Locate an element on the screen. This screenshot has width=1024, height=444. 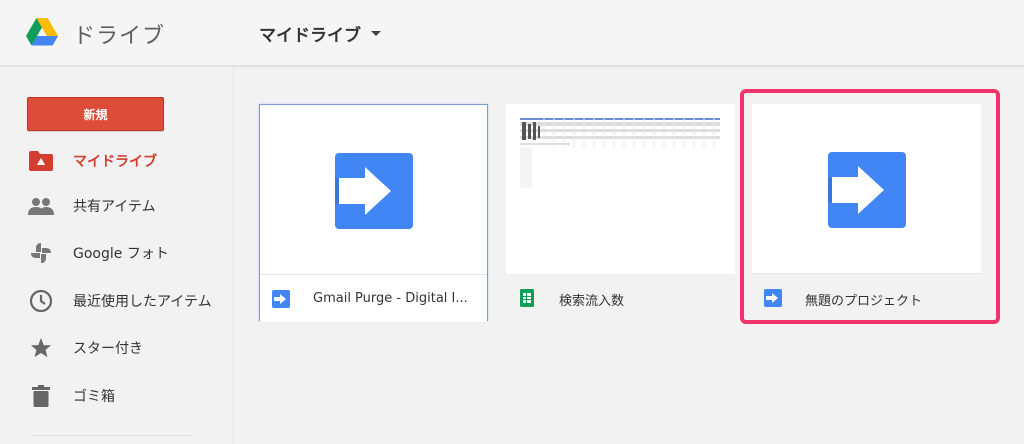
clock-icon is located at coordinates (41, 301).